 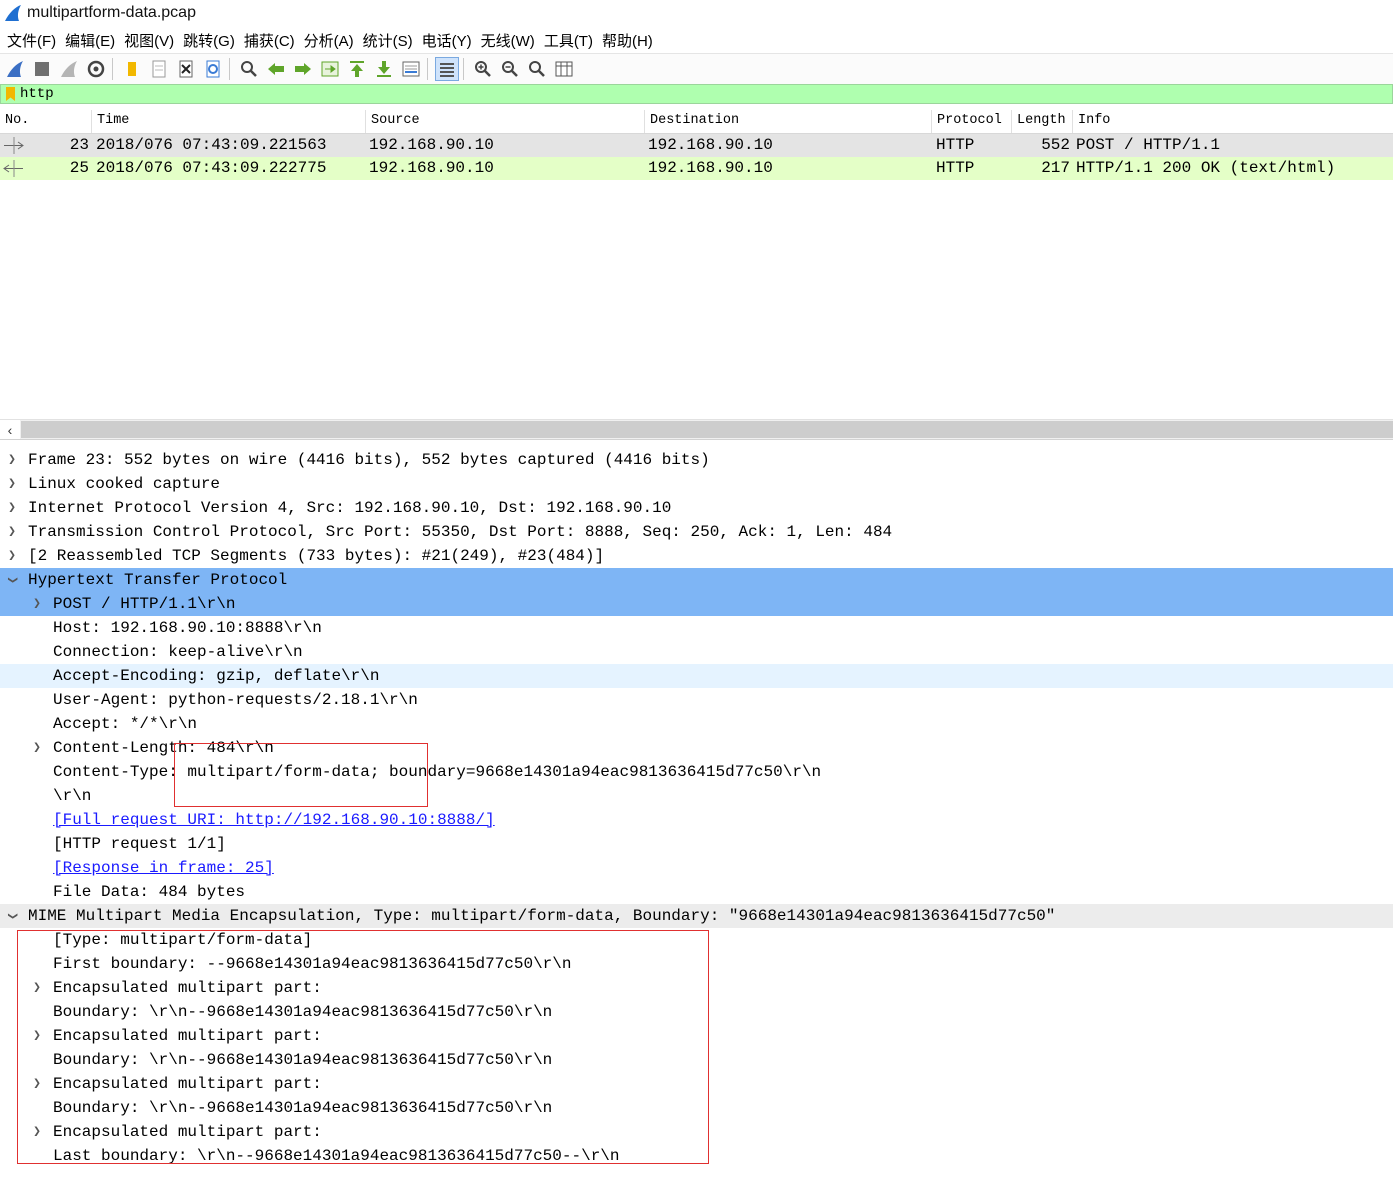 What do you see at coordinates (388, 40) in the screenshot?
I see `menu-statistics: 统计(S)` at bounding box center [388, 40].